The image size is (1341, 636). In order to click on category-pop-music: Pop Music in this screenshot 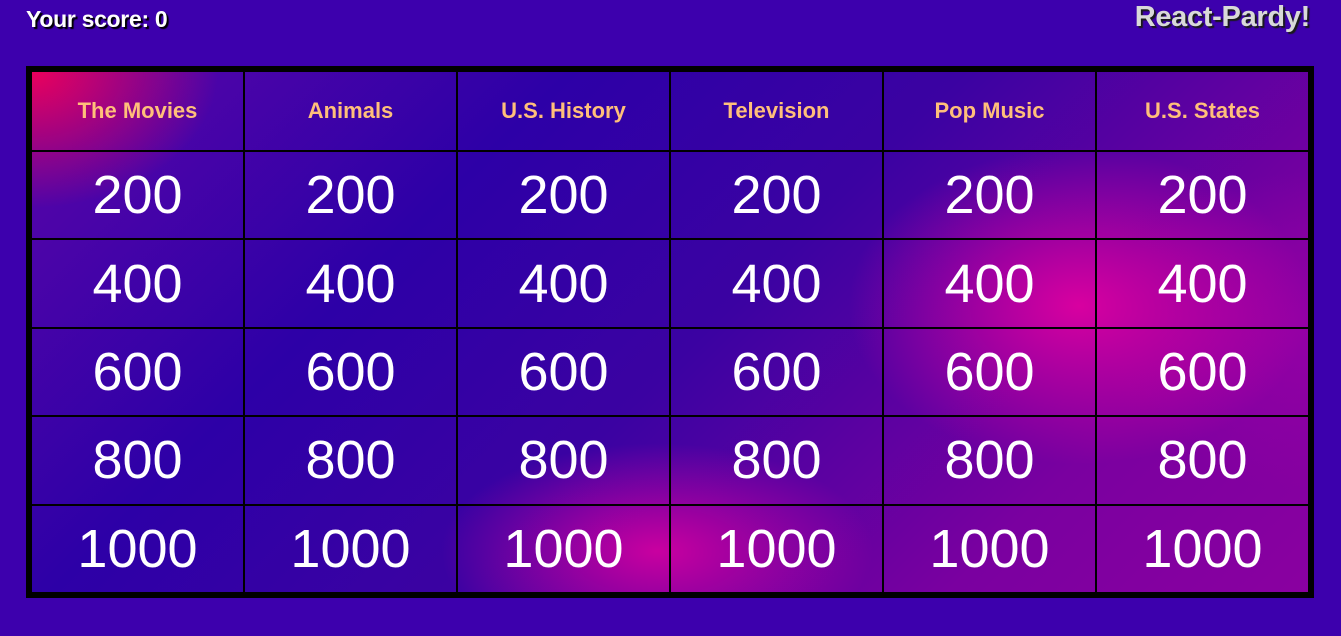, I will do `click(989, 111)`.